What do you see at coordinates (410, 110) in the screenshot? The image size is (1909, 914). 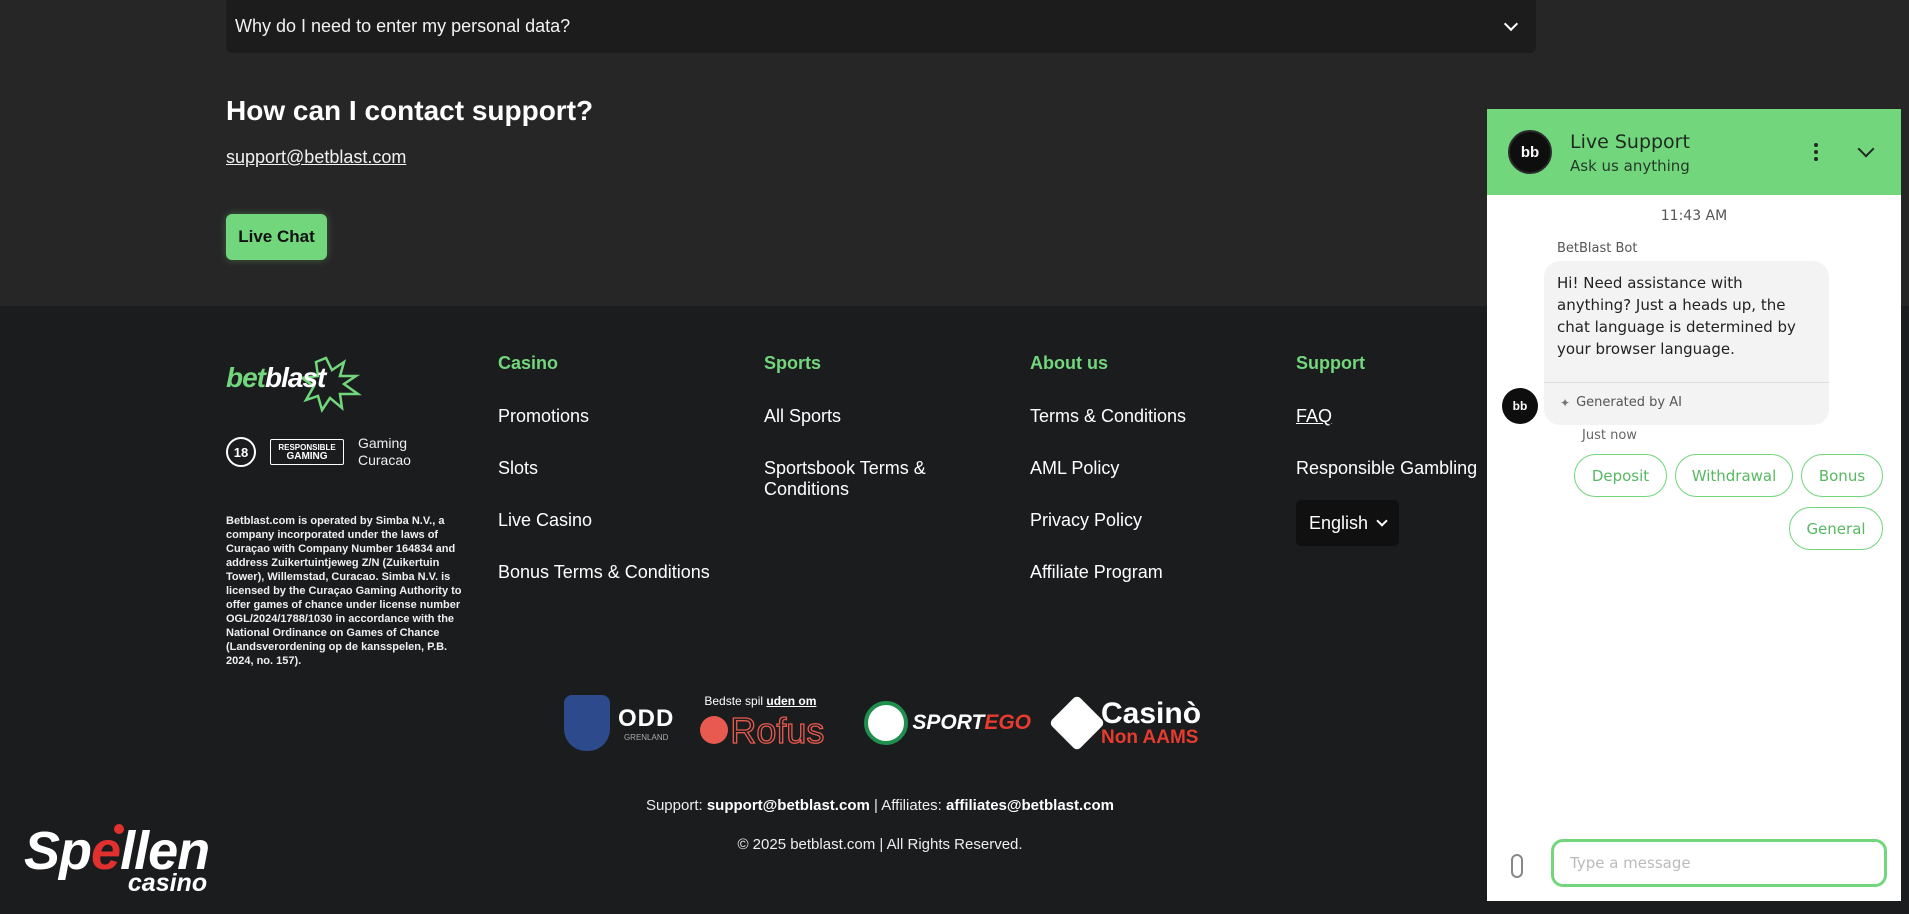 I see `contact-heading: How can I contact support?` at bounding box center [410, 110].